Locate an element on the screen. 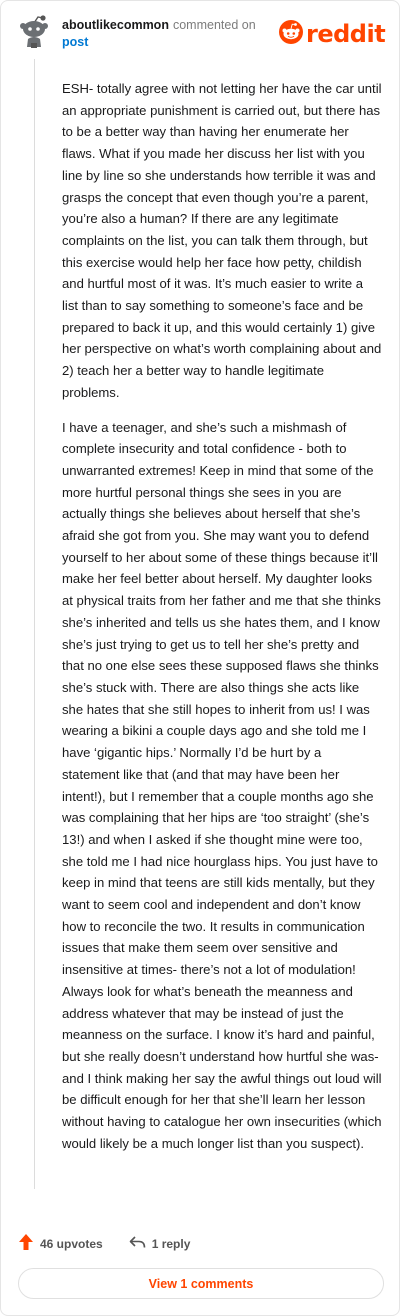 The width and height of the screenshot is (400, 1316). post-link: post is located at coordinates (75, 42).